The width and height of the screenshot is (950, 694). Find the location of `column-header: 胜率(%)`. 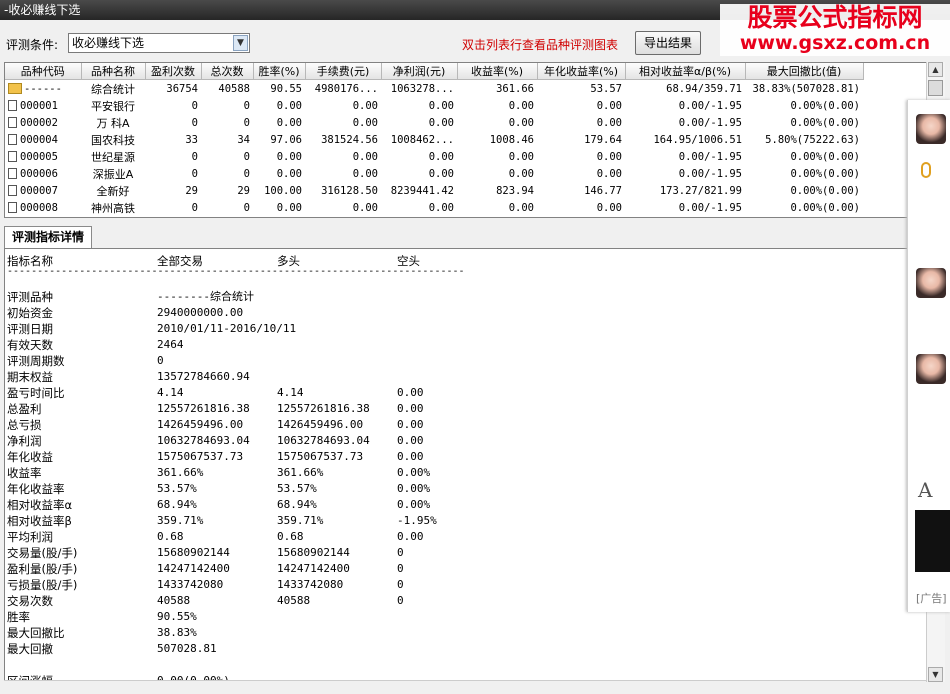

column-header: 胜率(%) is located at coordinates (279, 71).